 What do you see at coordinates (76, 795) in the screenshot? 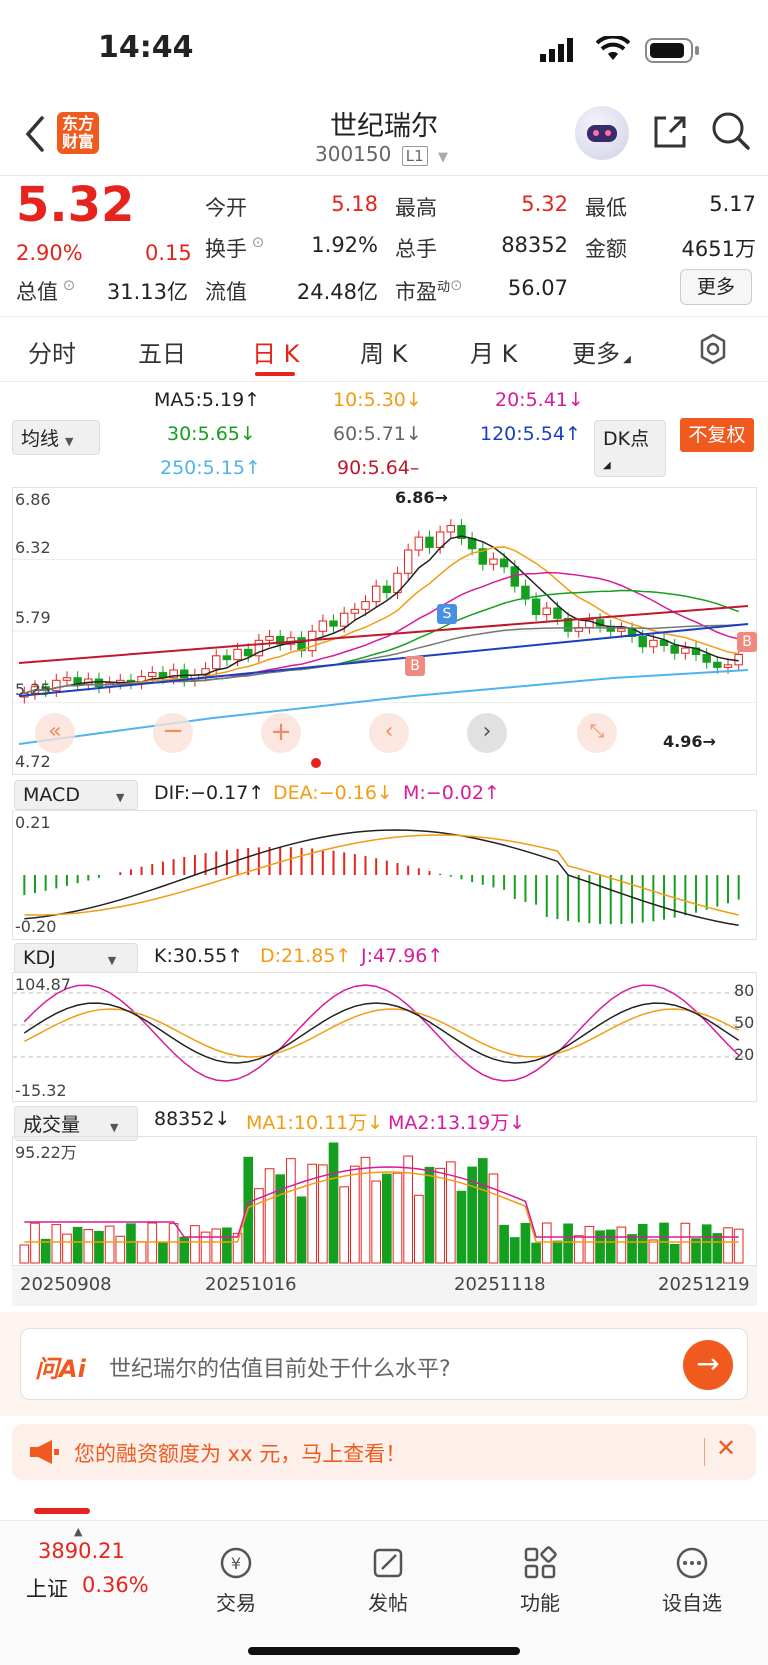
I see `macd-selector: MACD ▼` at bounding box center [76, 795].